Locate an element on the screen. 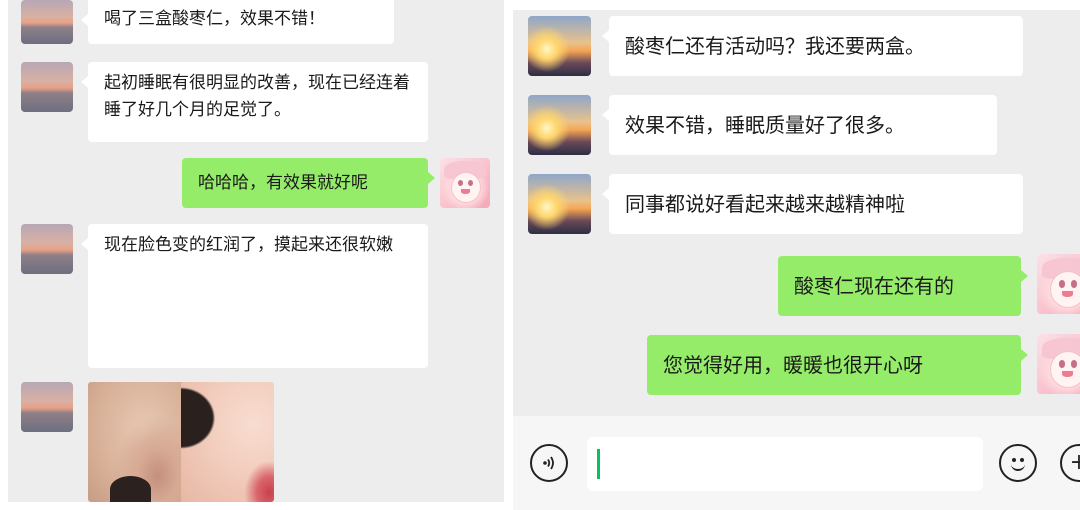  message-bubble: 起初睡眠有很明显的改善，现在已经连着睡了好几个月的足觉了。 is located at coordinates (254, 102).